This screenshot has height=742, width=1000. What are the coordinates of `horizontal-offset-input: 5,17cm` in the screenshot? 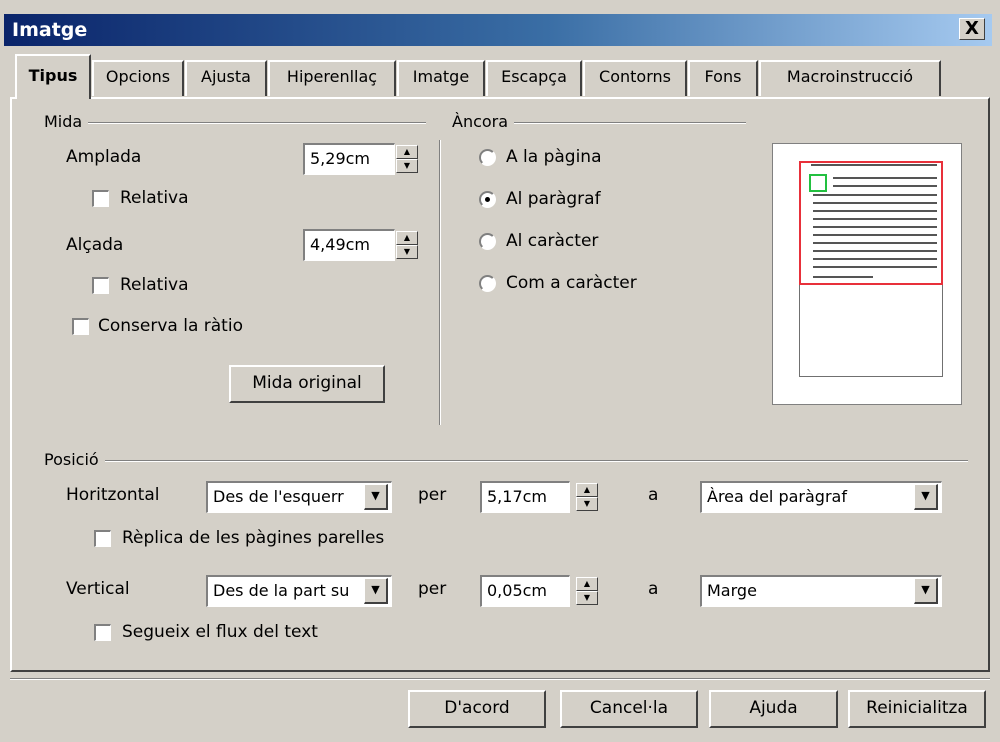 It's located at (525, 497).